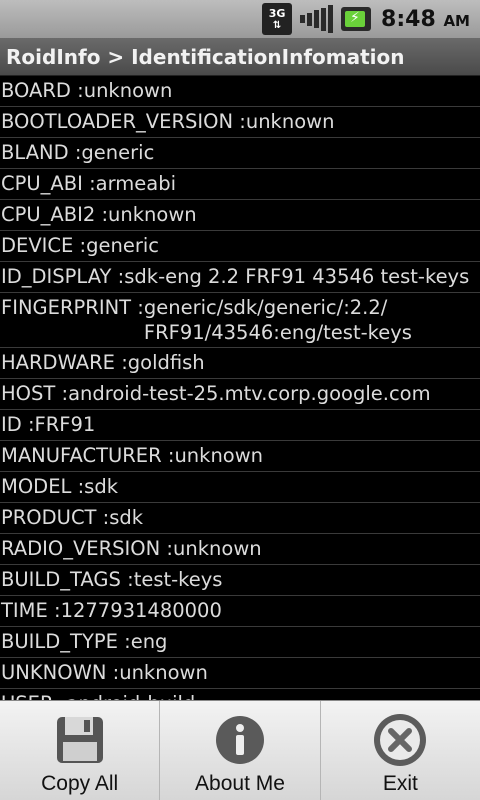 The image size is (480, 800). Describe the element at coordinates (240, 673) in the screenshot. I see `list-item: UNKNOWN : unknown` at that location.